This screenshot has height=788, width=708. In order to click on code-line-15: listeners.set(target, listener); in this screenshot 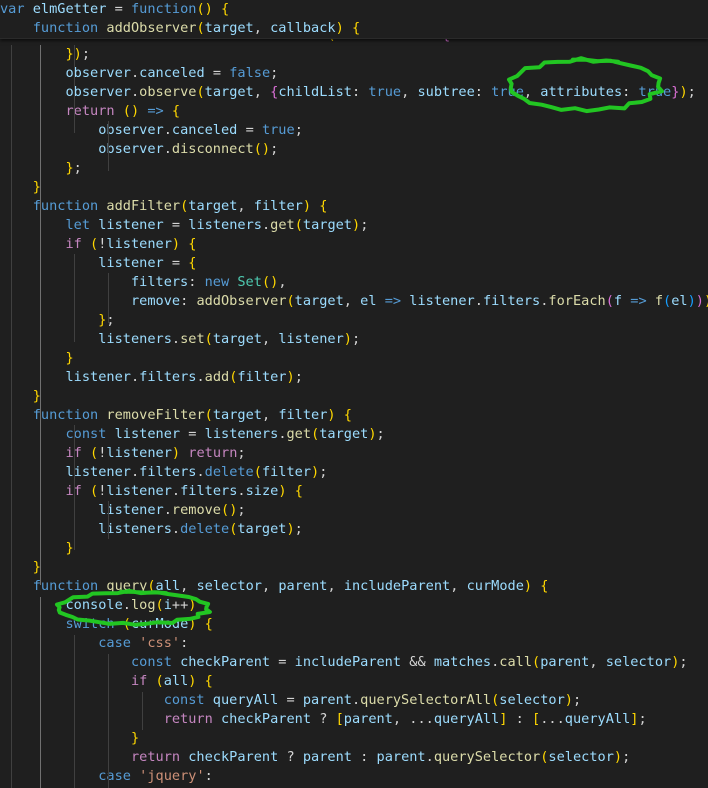, I will do `click(354, 339)`.